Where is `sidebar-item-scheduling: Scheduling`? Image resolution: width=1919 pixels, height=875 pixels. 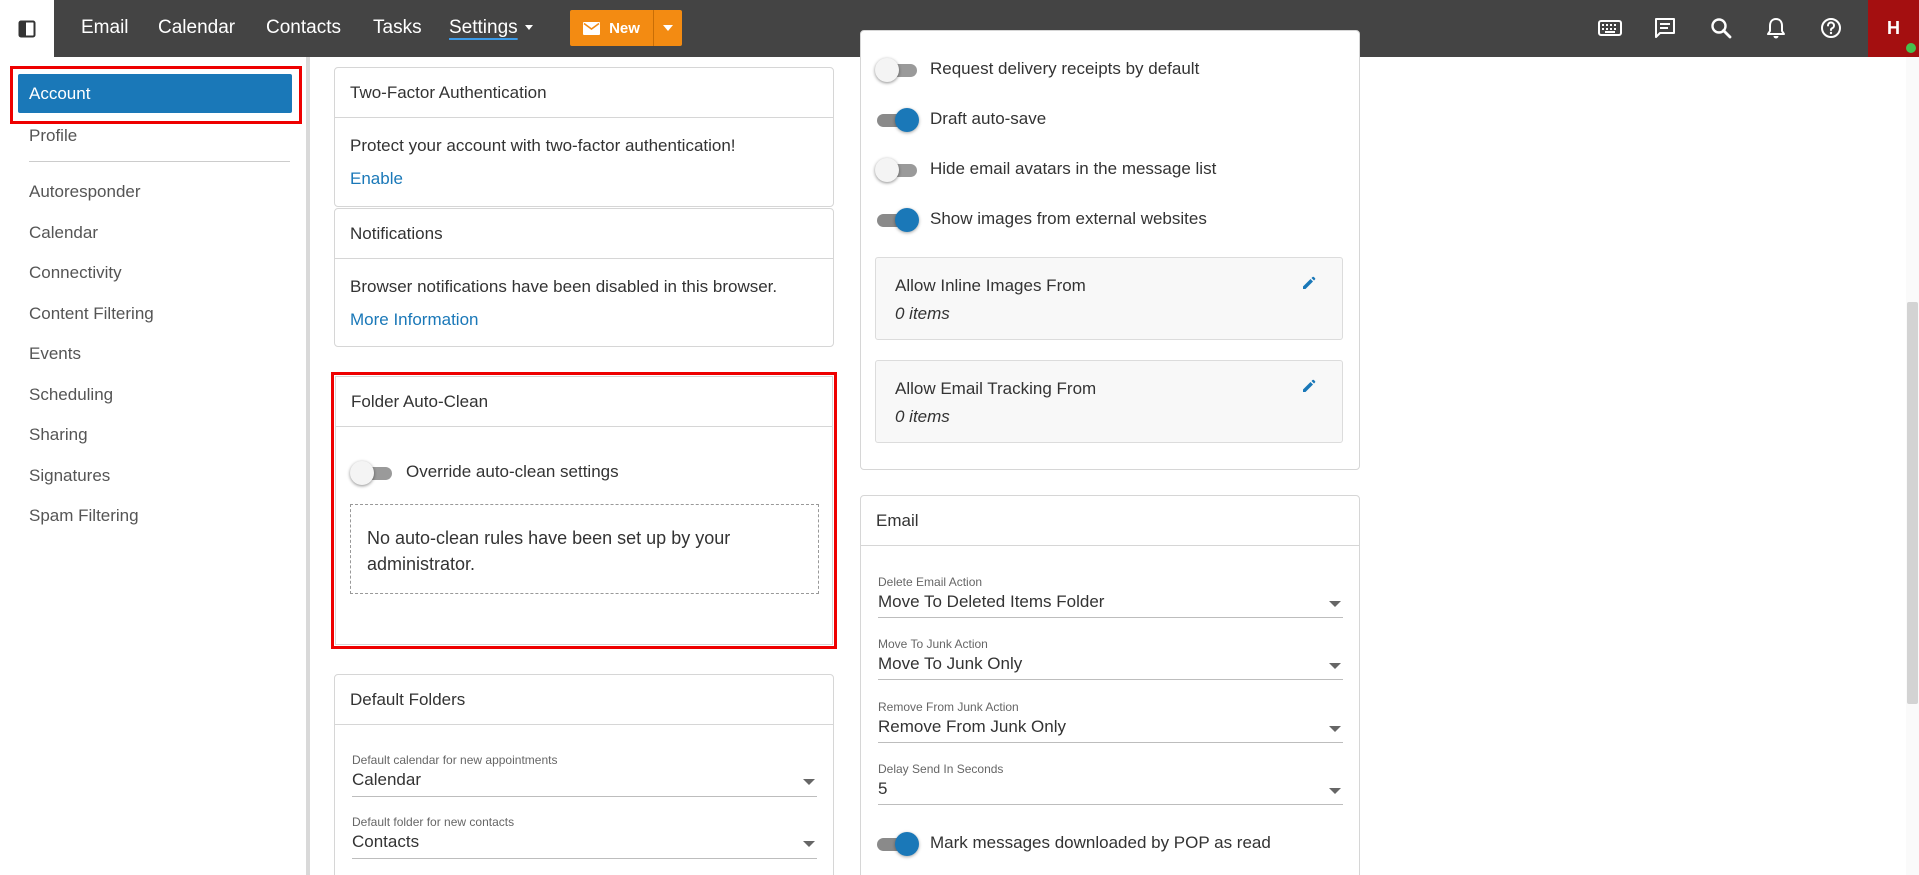
sidebar-item-scheduling: Scheduling is located at coordinates (71, 395).